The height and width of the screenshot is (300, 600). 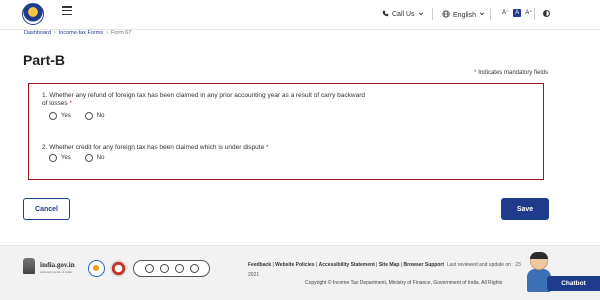 What do you see at coordinates (76, 116) in the screenshot?
I see `question-1-options: Yes No` at bounding box center [76, 116].